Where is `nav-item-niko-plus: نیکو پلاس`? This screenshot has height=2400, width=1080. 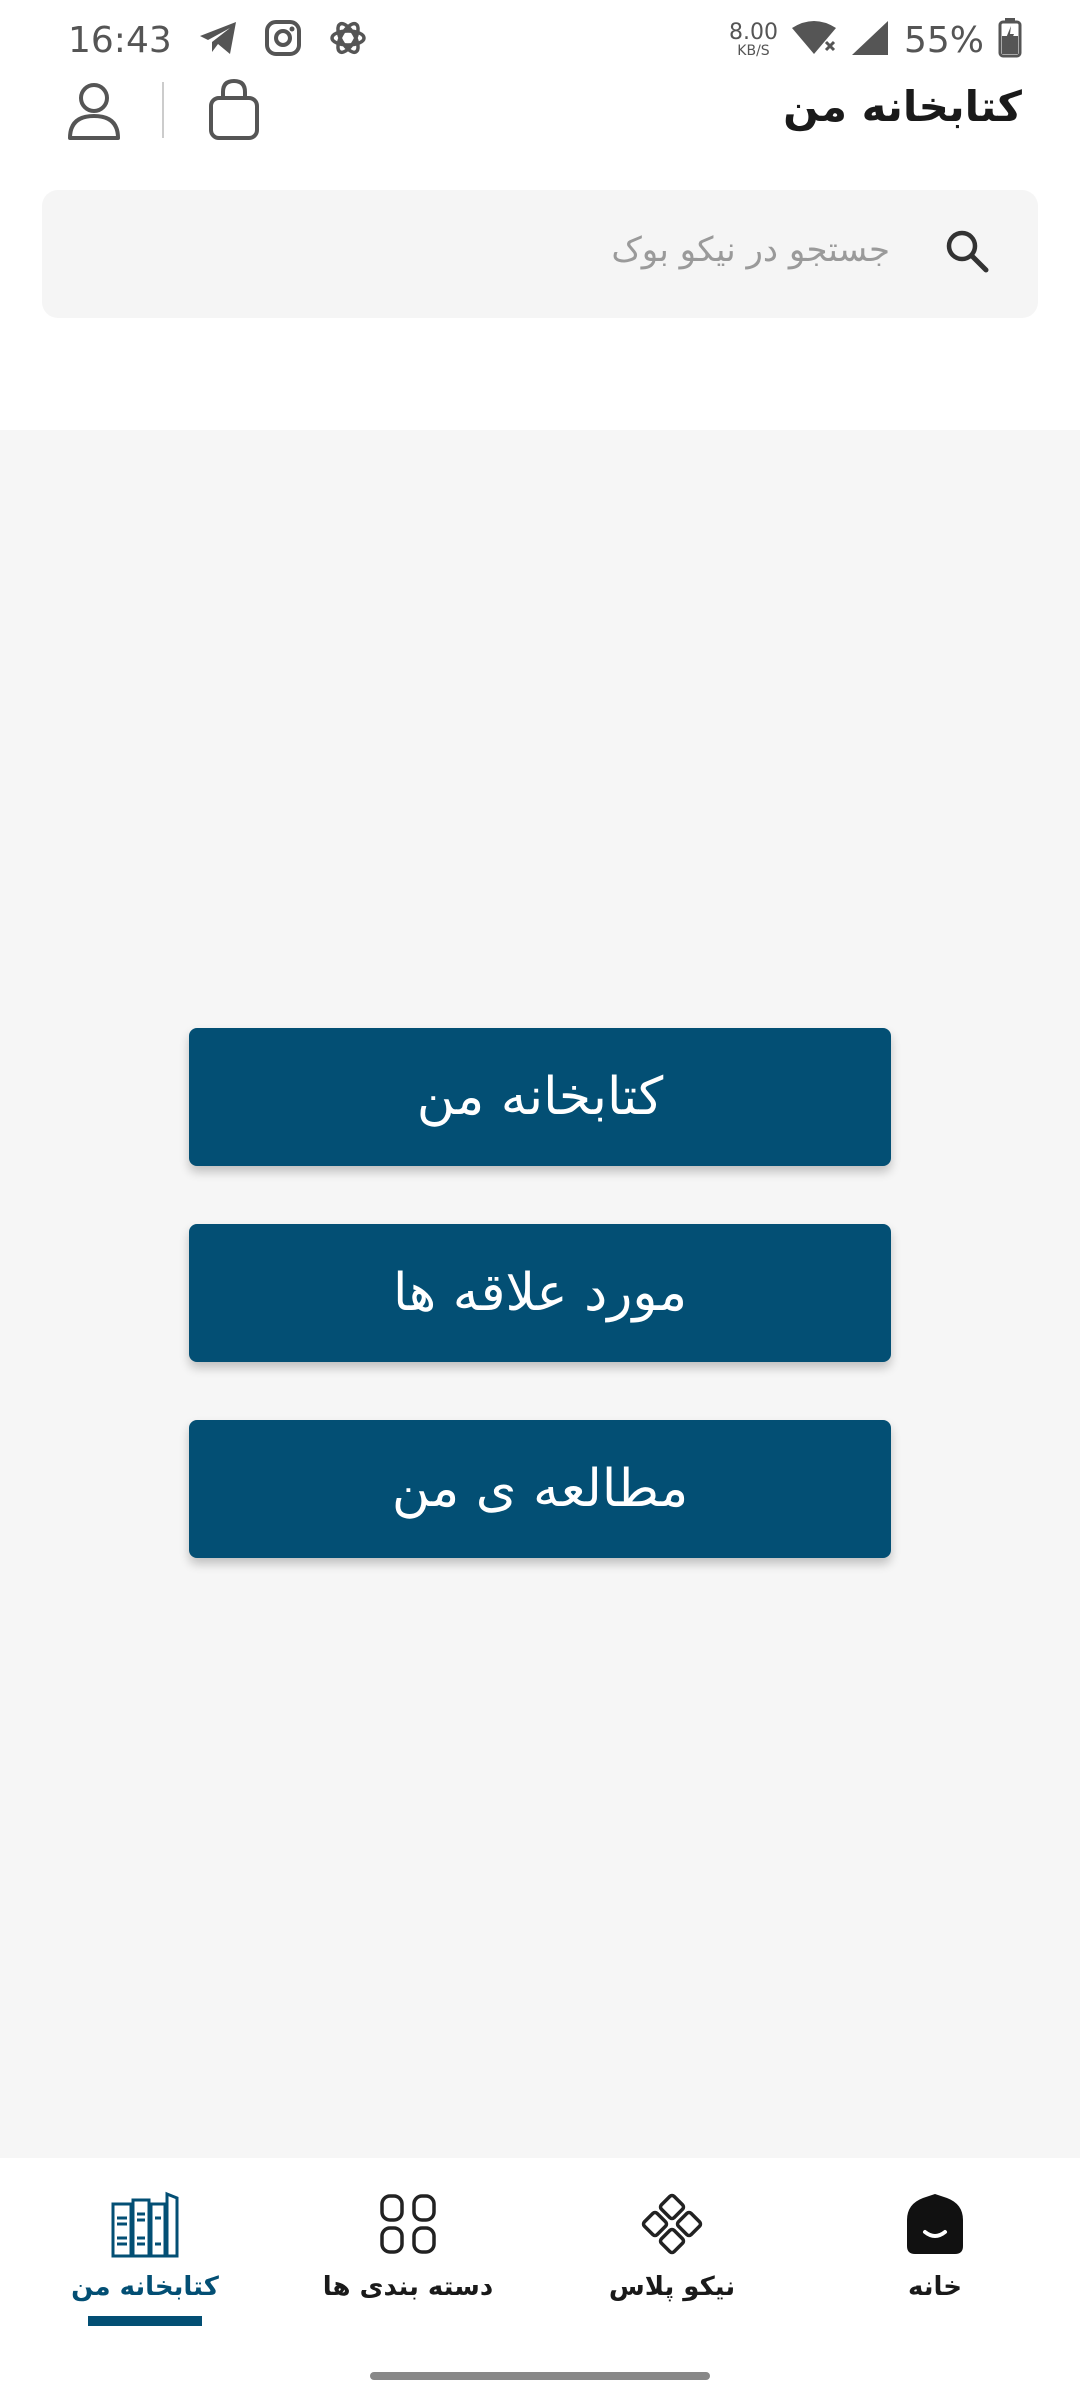 nav-item-niko-plus: نیکو پلاس is located at coordinates (672, 2263).